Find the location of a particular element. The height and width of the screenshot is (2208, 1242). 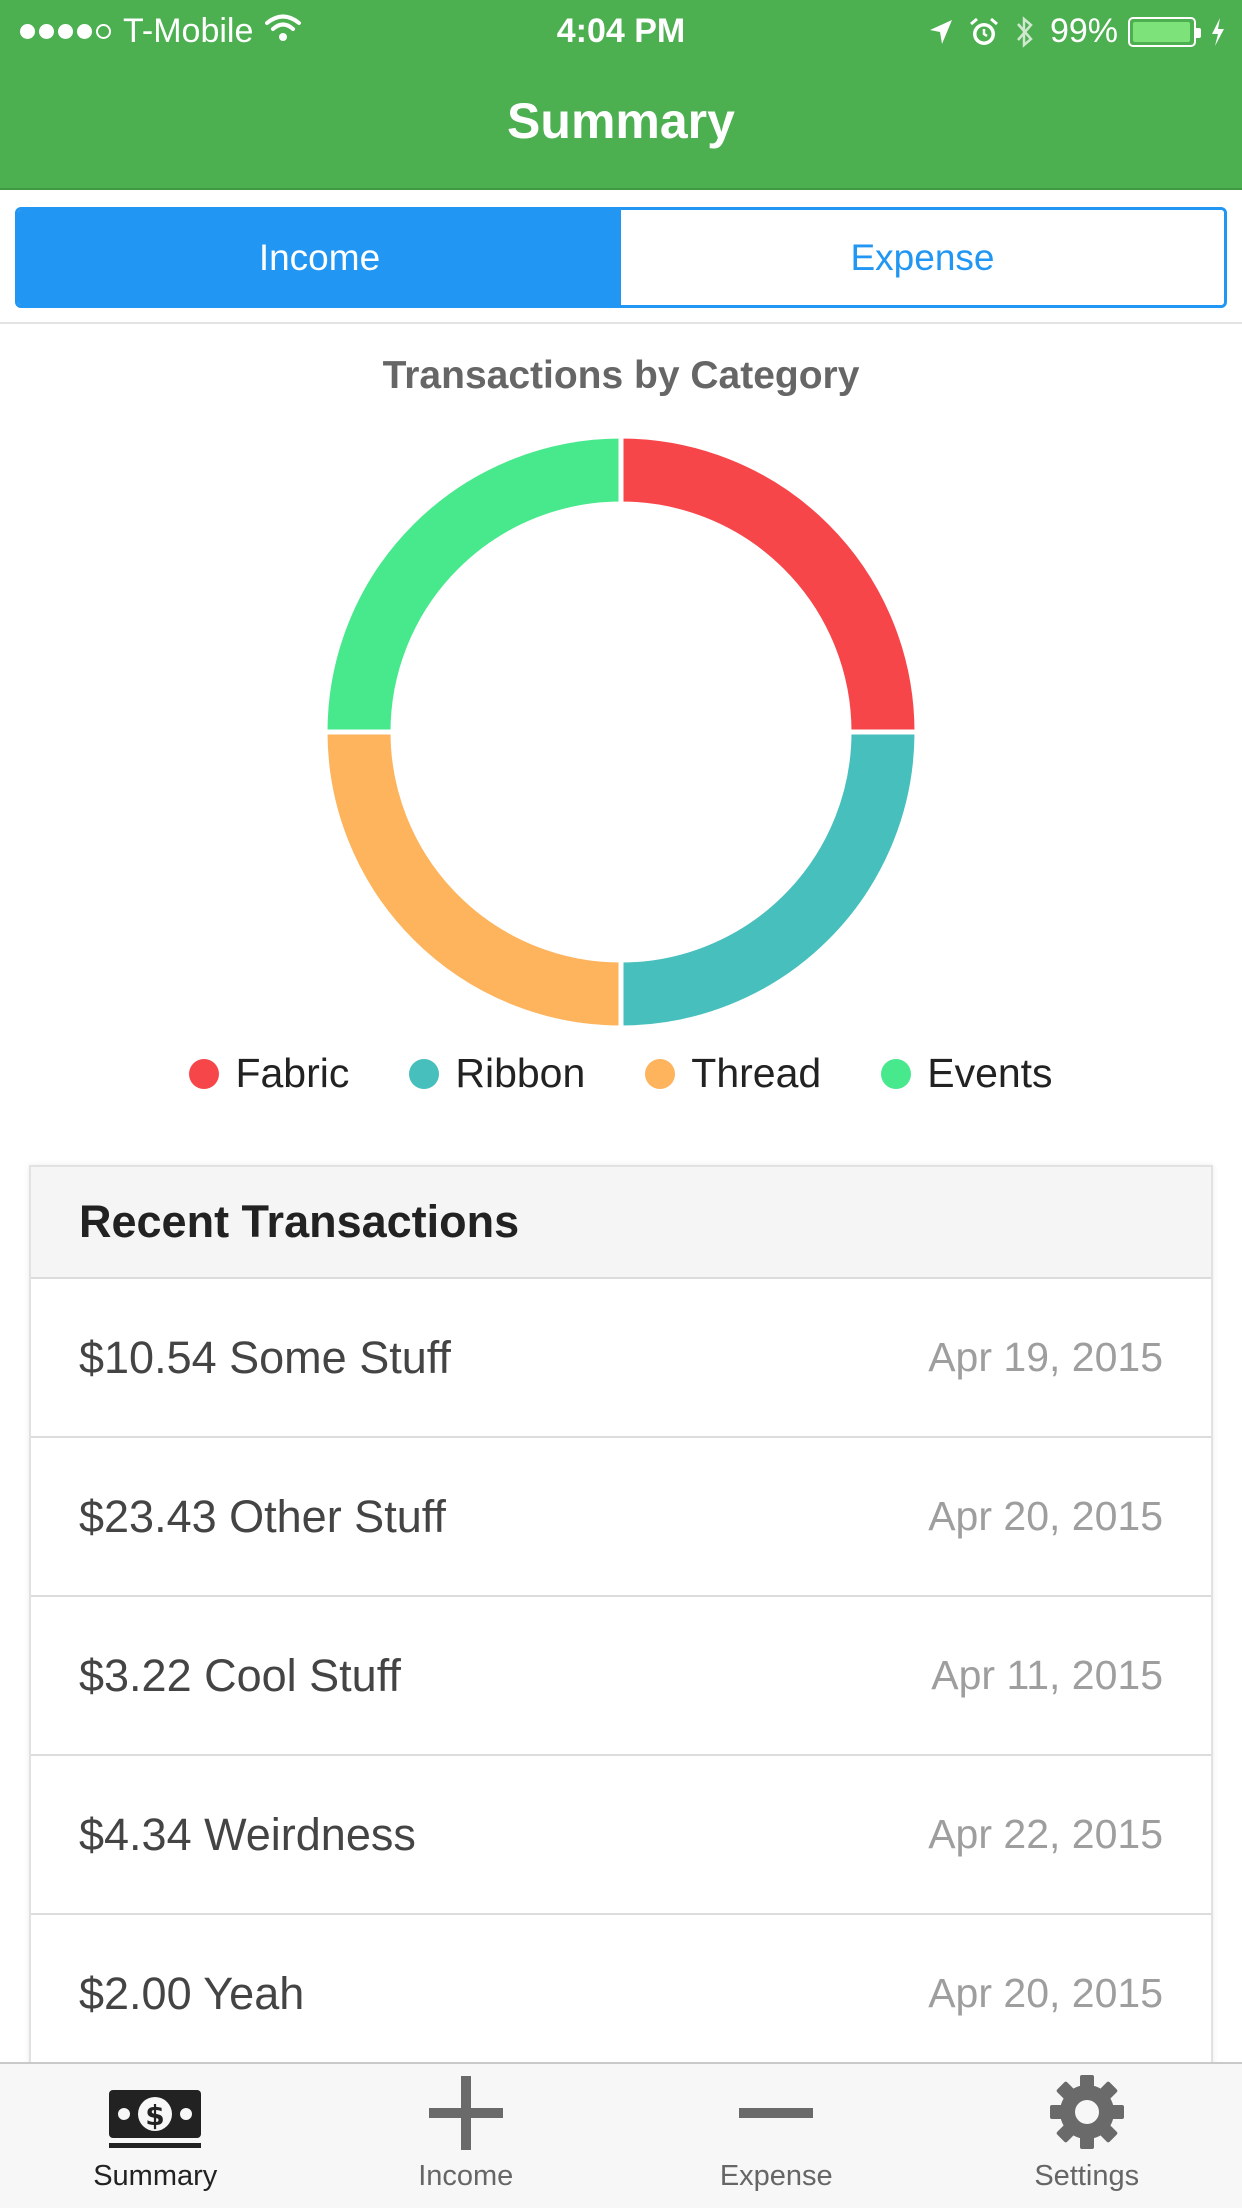

tab-settings: Settings is located at coordinates (1087, 2136).